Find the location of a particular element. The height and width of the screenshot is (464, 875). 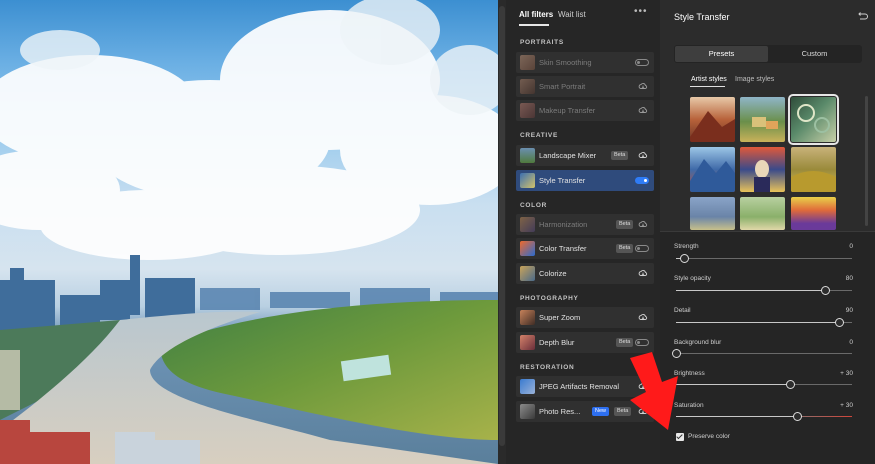

filter-item-super-zoom: Super Zoom is located at coordinates (585, 317).